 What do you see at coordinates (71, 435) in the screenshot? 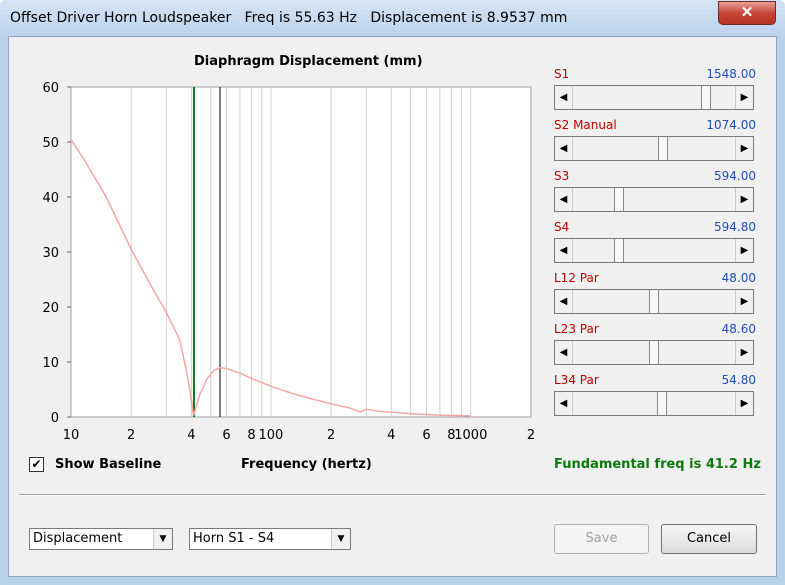
I see `x-tick-label: 10` at bounding box center [71, 435].